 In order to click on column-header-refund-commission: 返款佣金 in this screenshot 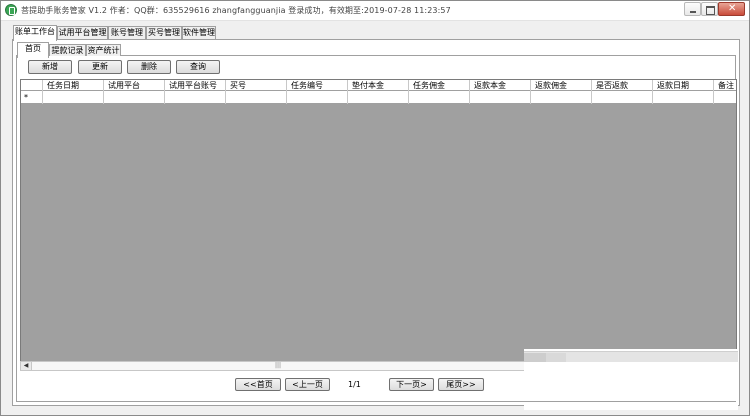, I will do `click(561, 85)`.